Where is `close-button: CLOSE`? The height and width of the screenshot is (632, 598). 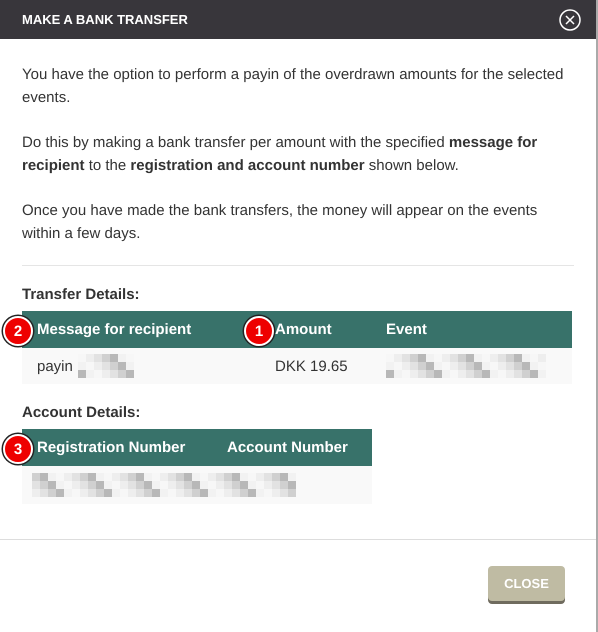 close-button: CLOSE is located at coordinates (526, 583).